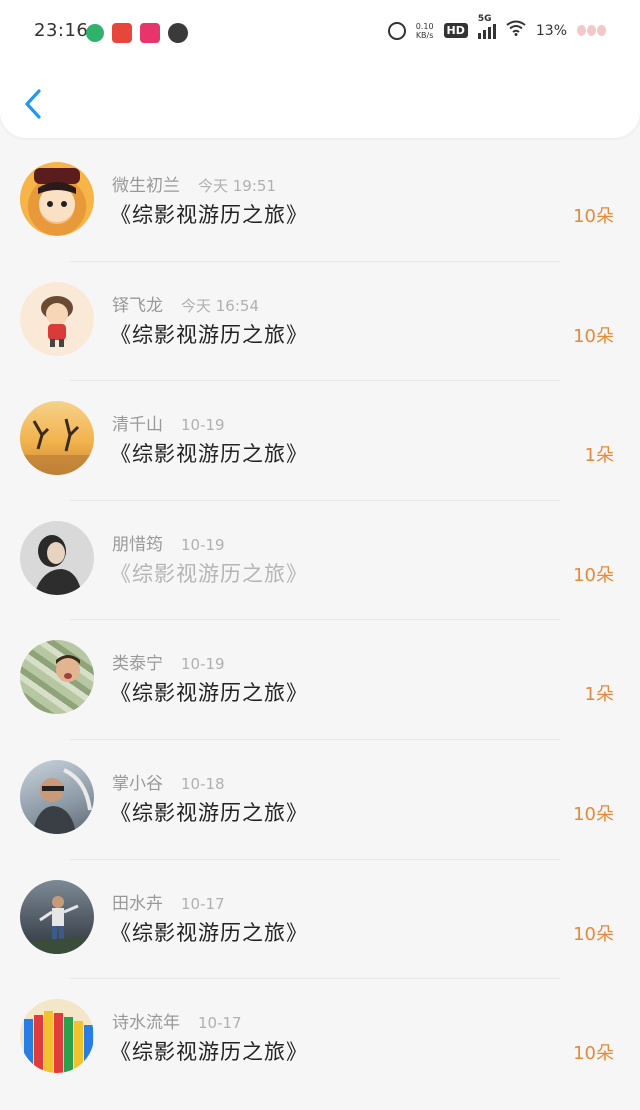  What do you see at coordinates (320, 920) in the screenshot?
I see `list-item: 田水卉 10-17 《综影视游历之旅》 10朵` at bounding box center [320, 920].